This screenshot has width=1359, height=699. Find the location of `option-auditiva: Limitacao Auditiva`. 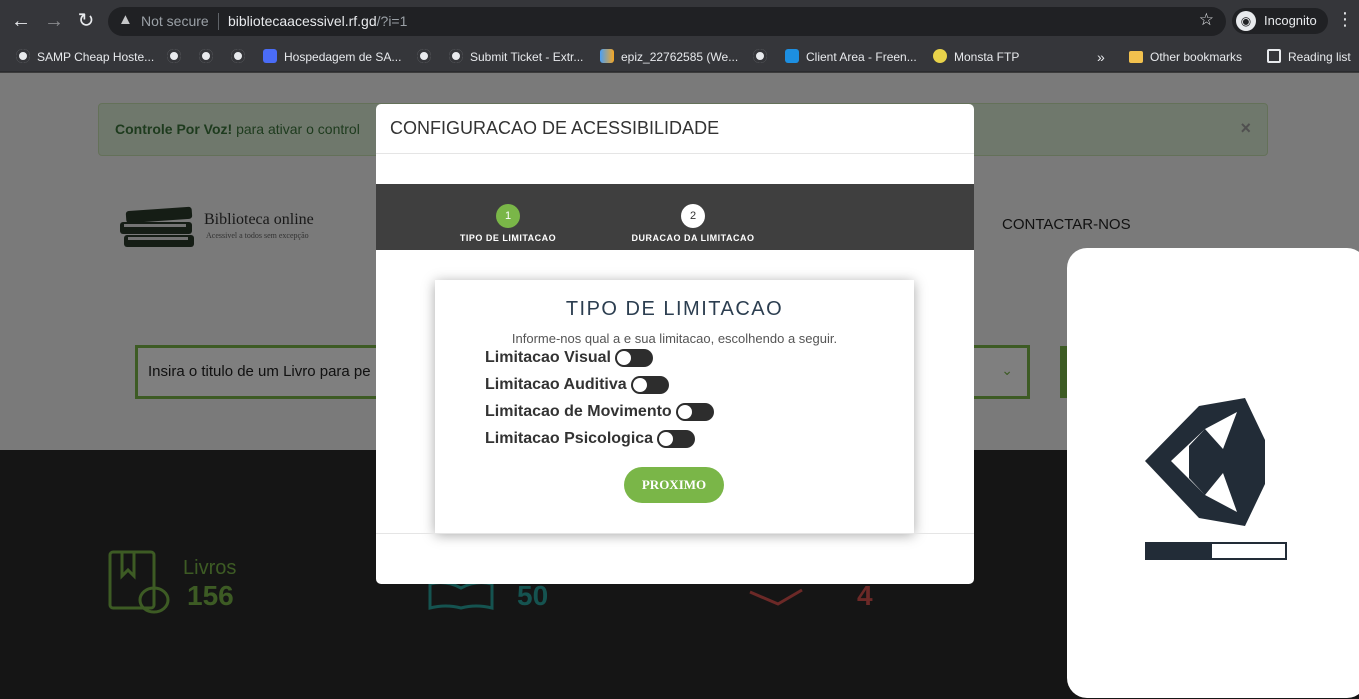

option-auditiva: Limitacao Auditiva is located at coordinates (577, 387).